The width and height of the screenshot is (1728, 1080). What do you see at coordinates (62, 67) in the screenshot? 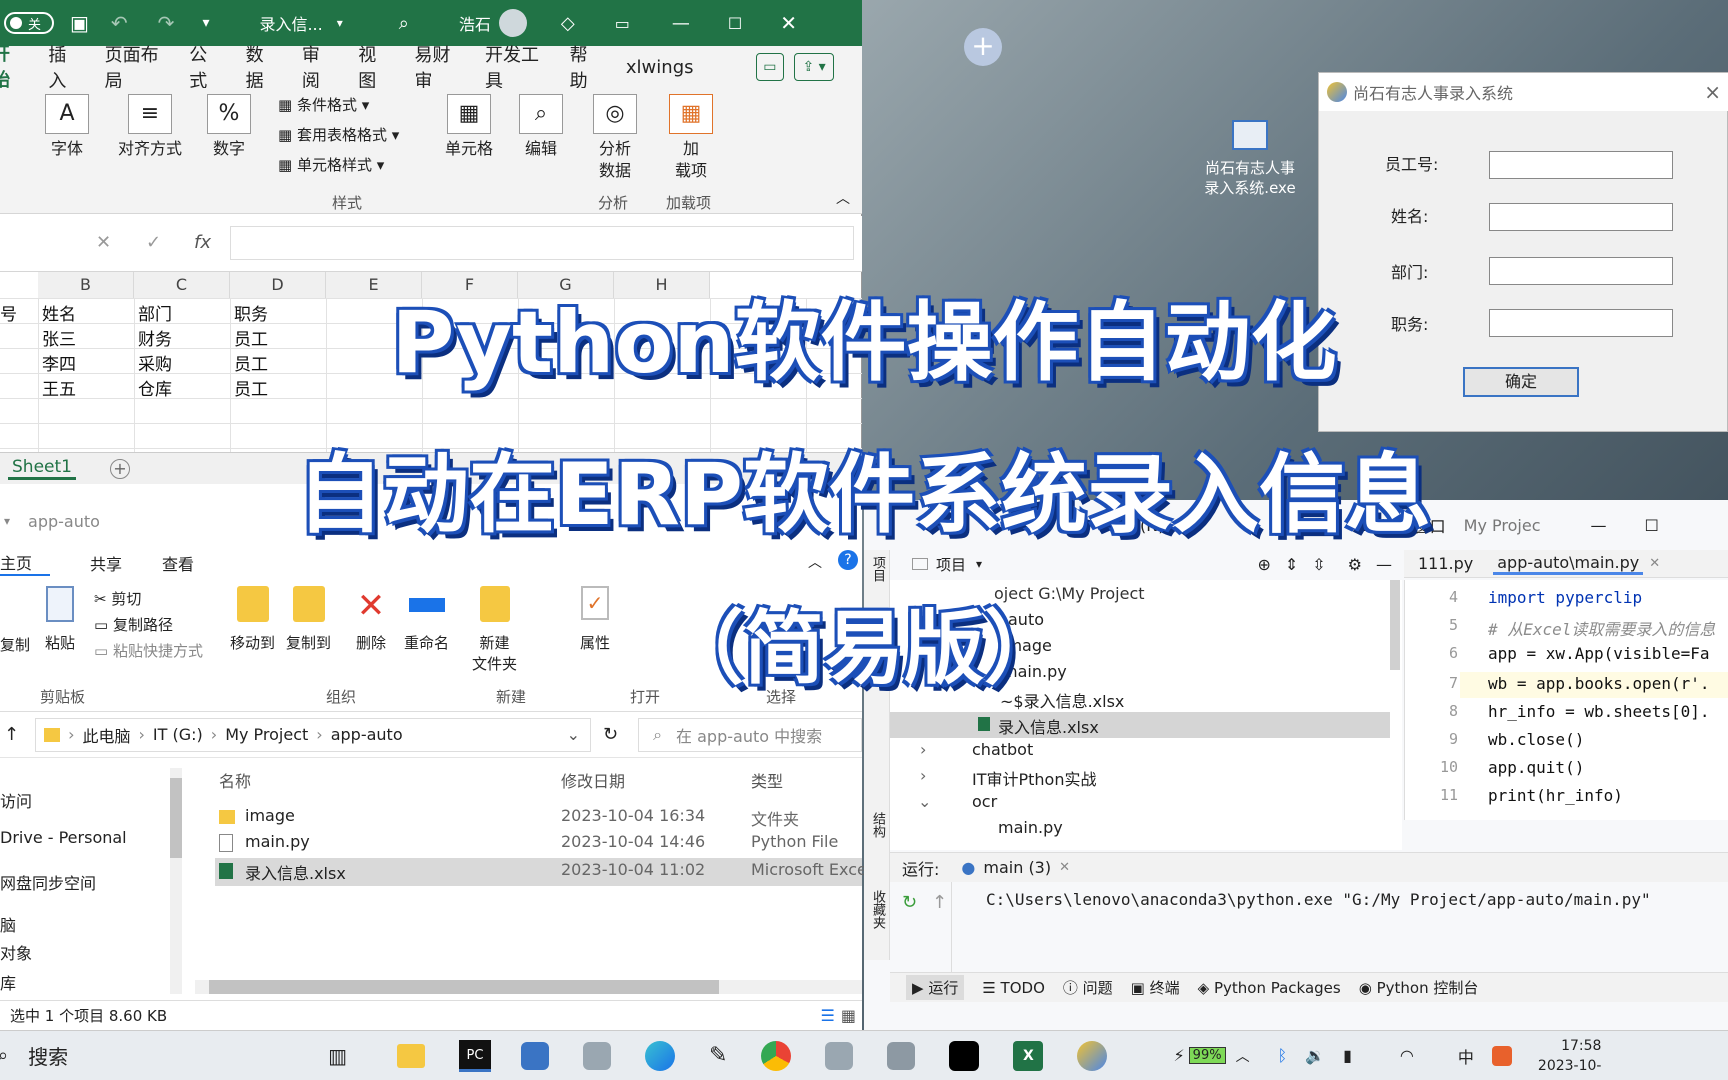
I see `menu-insert: 插入` at bounding box center [62, 67].